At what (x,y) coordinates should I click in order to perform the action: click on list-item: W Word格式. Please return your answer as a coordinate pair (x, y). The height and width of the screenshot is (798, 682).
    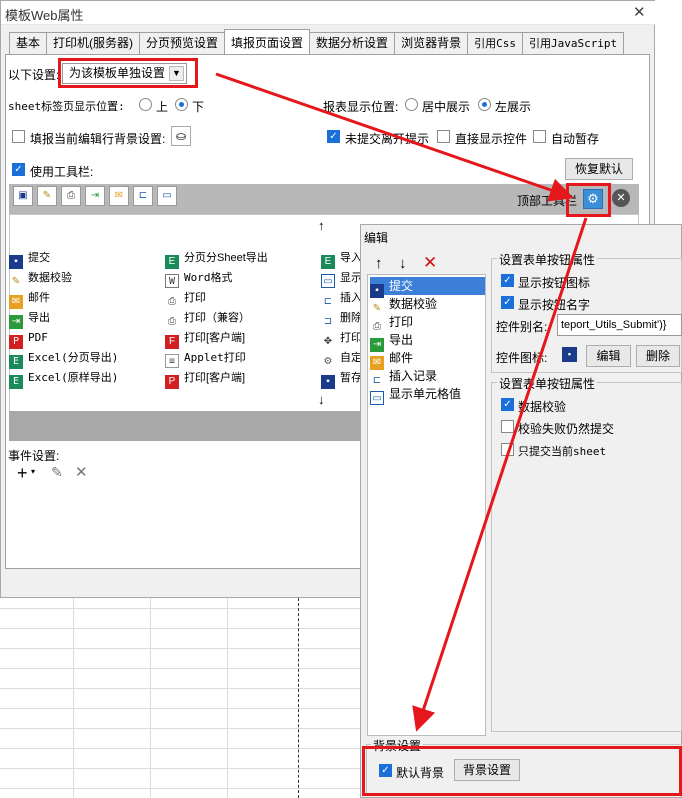
    Looking at the image, I should click on (199, 278).